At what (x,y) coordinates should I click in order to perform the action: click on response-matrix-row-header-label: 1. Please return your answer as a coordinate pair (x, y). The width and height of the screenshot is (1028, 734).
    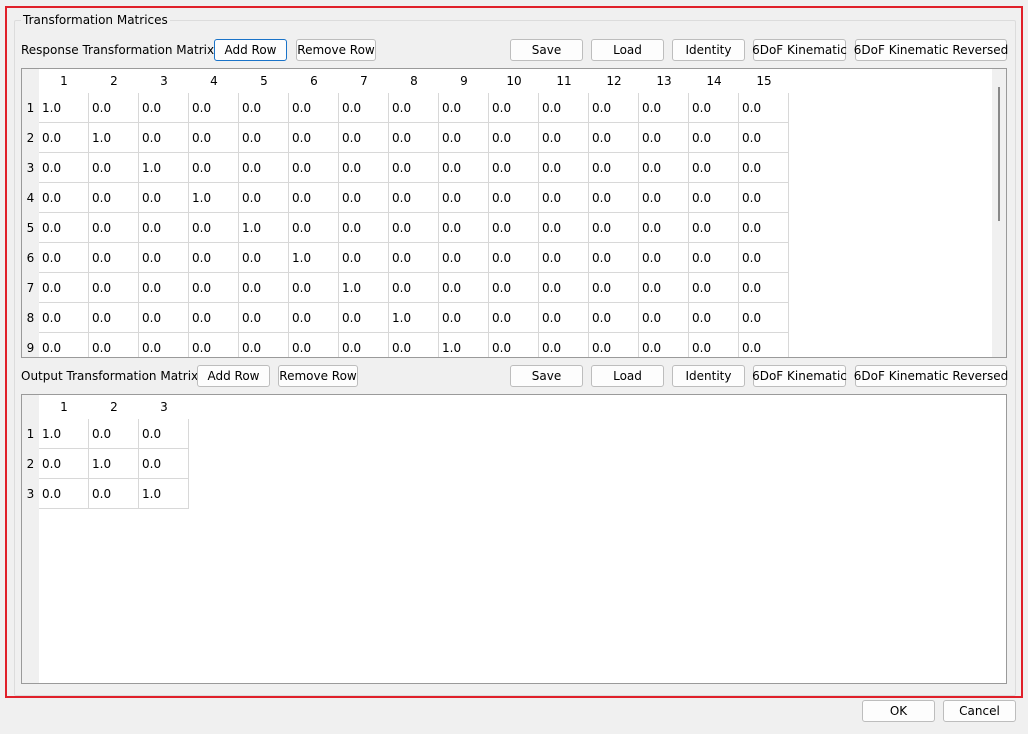
    Looking at the image, I should click on (30, 108).